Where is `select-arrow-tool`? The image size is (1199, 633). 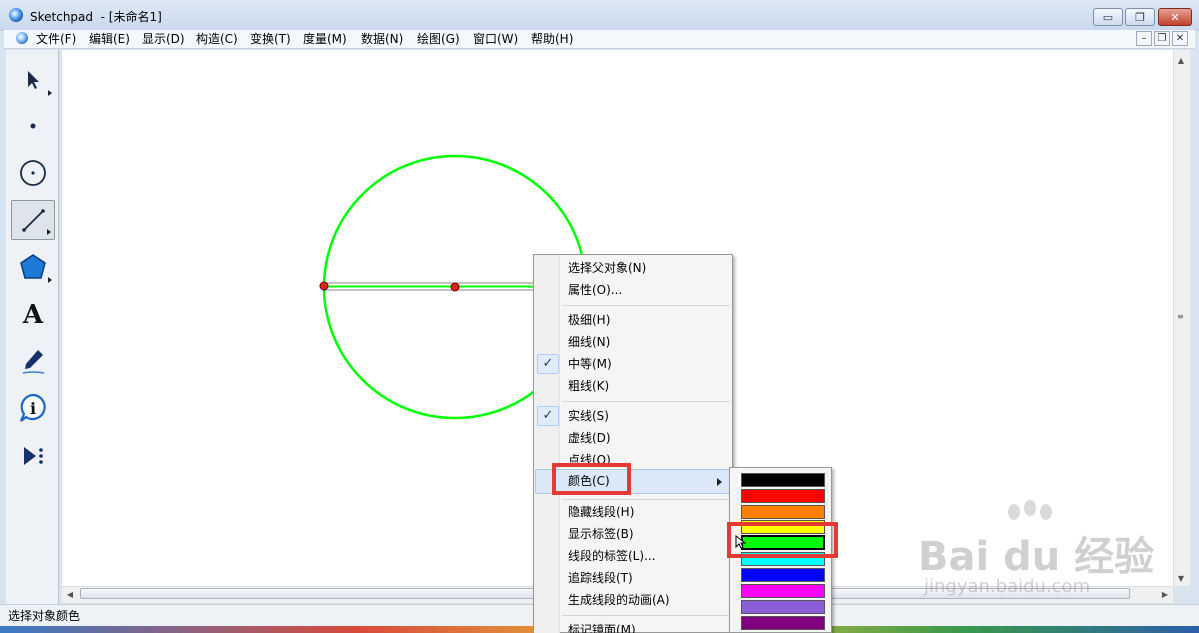
select-arrow-tool is located at coordinates (33, 80).